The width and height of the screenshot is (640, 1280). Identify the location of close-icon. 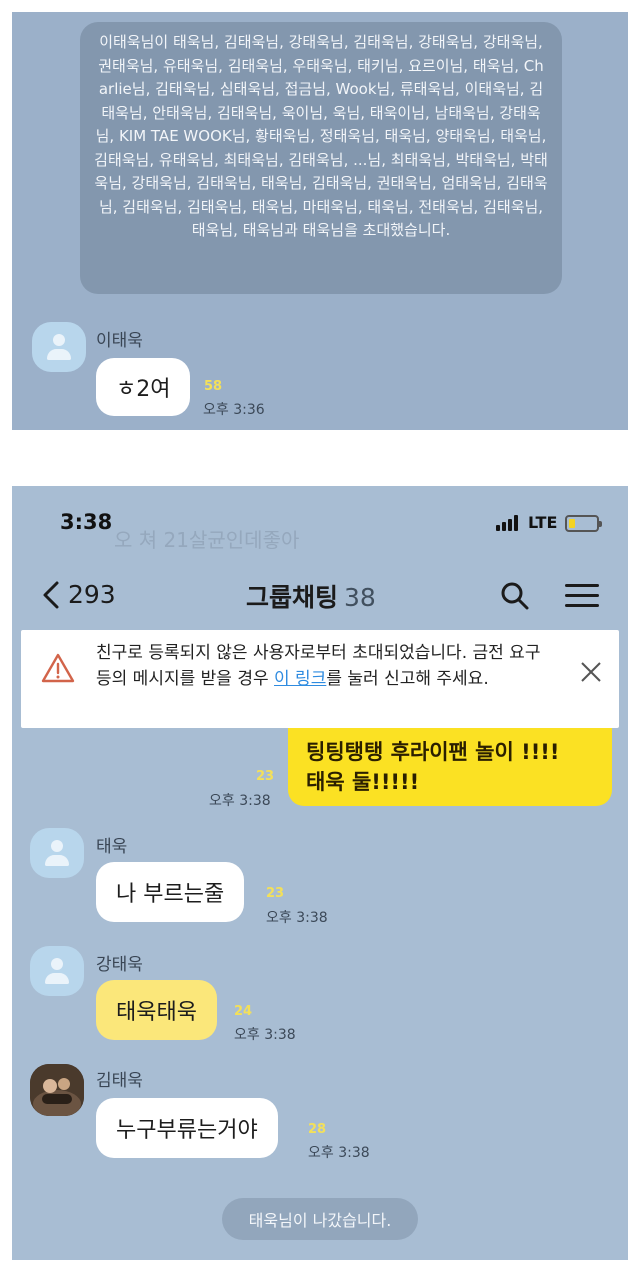
(591, 672).